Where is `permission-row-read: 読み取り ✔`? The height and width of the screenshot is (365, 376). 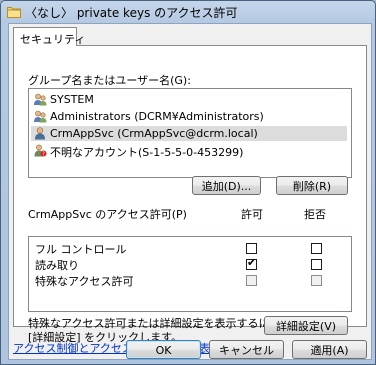
permission-row-read: 読み取り ✔ is located at coordinates (190, 264).